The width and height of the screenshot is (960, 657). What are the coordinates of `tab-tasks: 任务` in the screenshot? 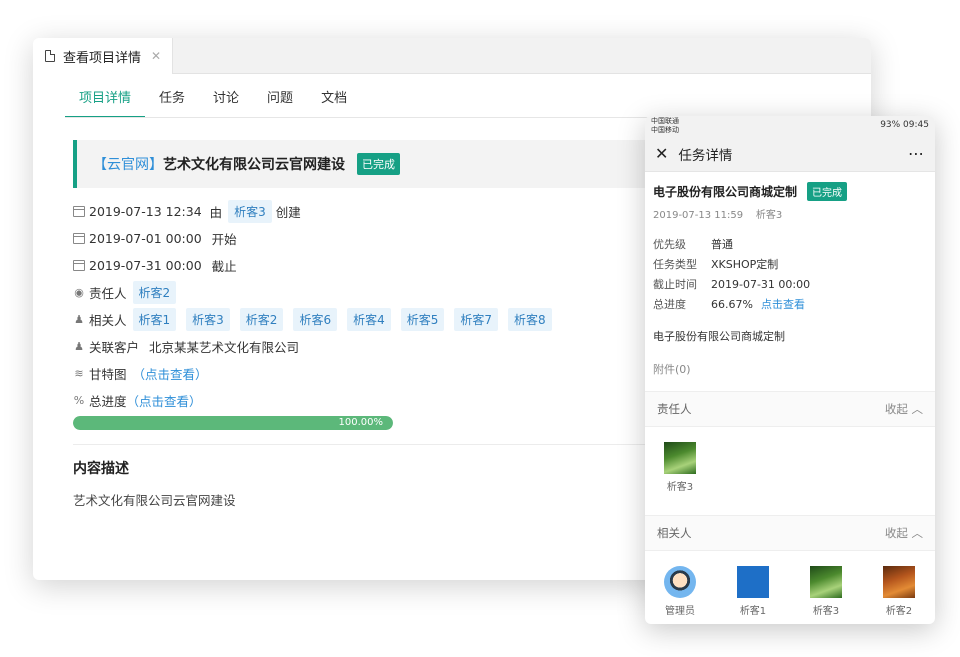 It's located at (172, 103).